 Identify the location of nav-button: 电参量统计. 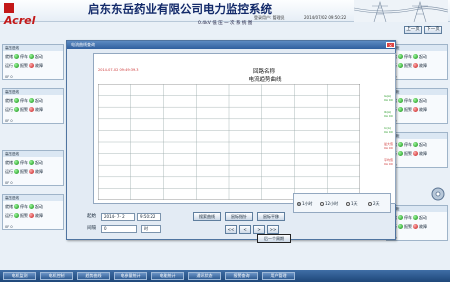
(130, 276).